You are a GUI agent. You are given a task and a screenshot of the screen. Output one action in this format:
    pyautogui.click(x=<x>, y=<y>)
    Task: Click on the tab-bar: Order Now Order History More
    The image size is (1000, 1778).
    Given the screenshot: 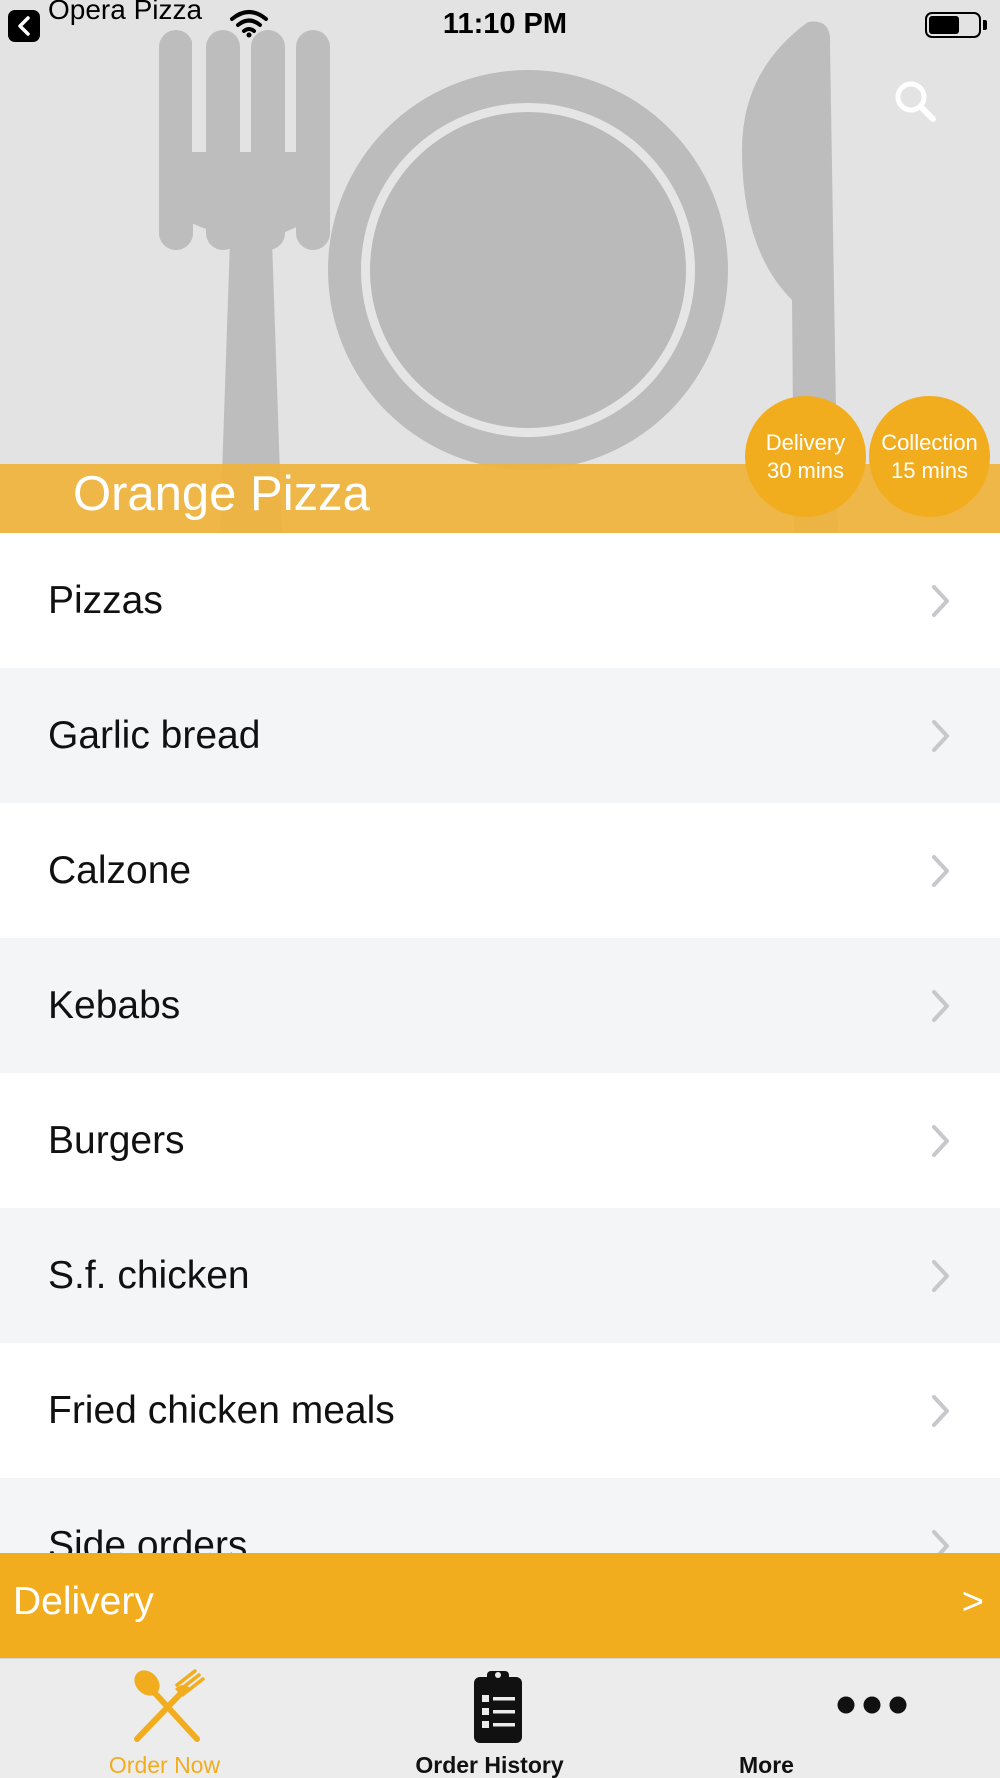 What is the action you would take?
    pyautogui.click(x=500, y=1718)
    